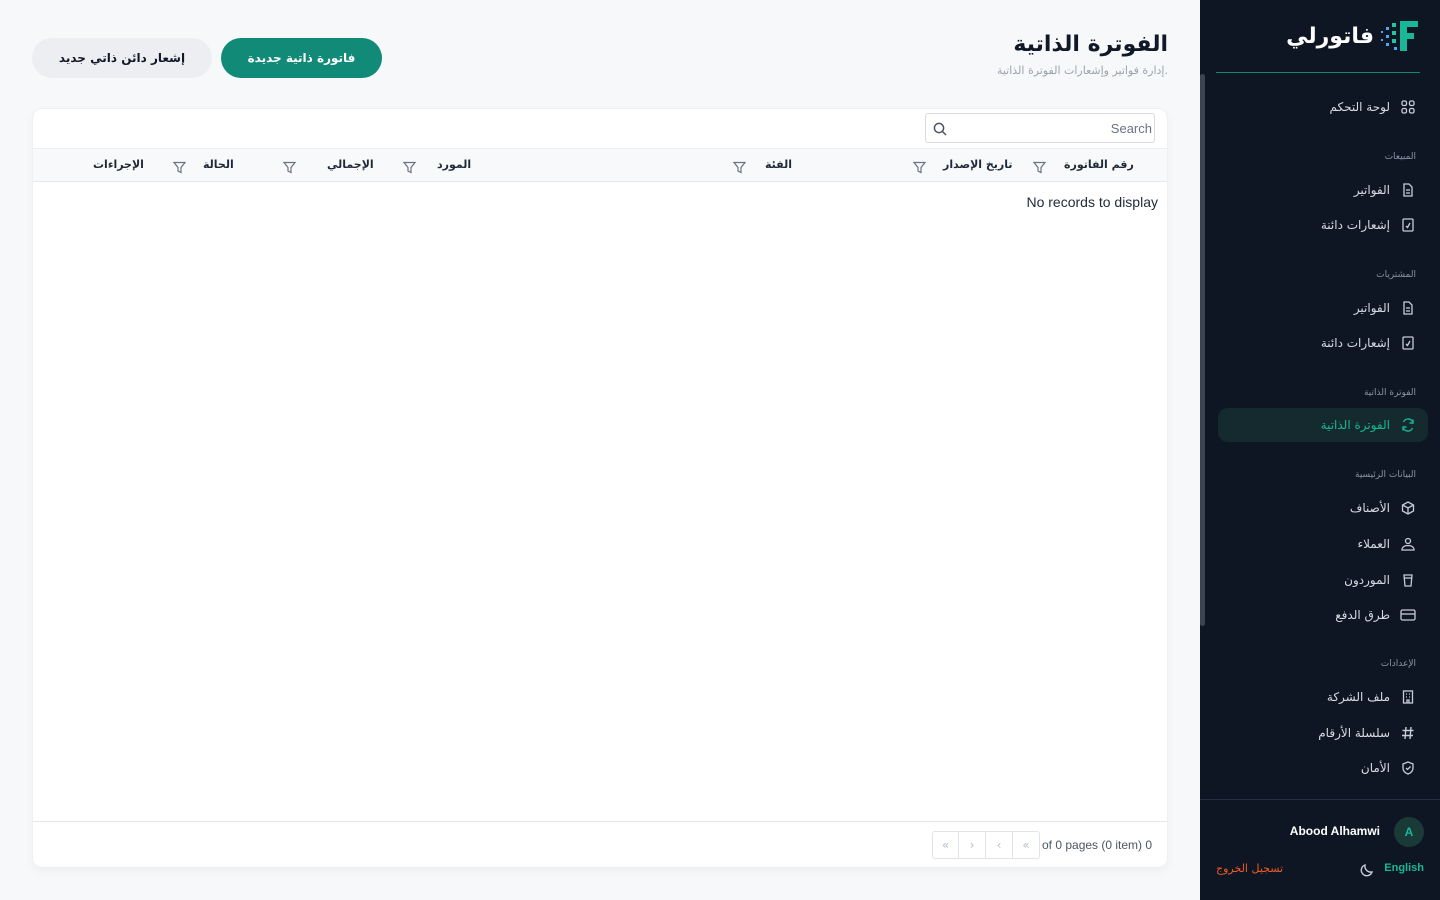  What do you see at coordinates (1318, 72) in the screenshot?
I see `brand-divider` at bounding box center [1318, 72].